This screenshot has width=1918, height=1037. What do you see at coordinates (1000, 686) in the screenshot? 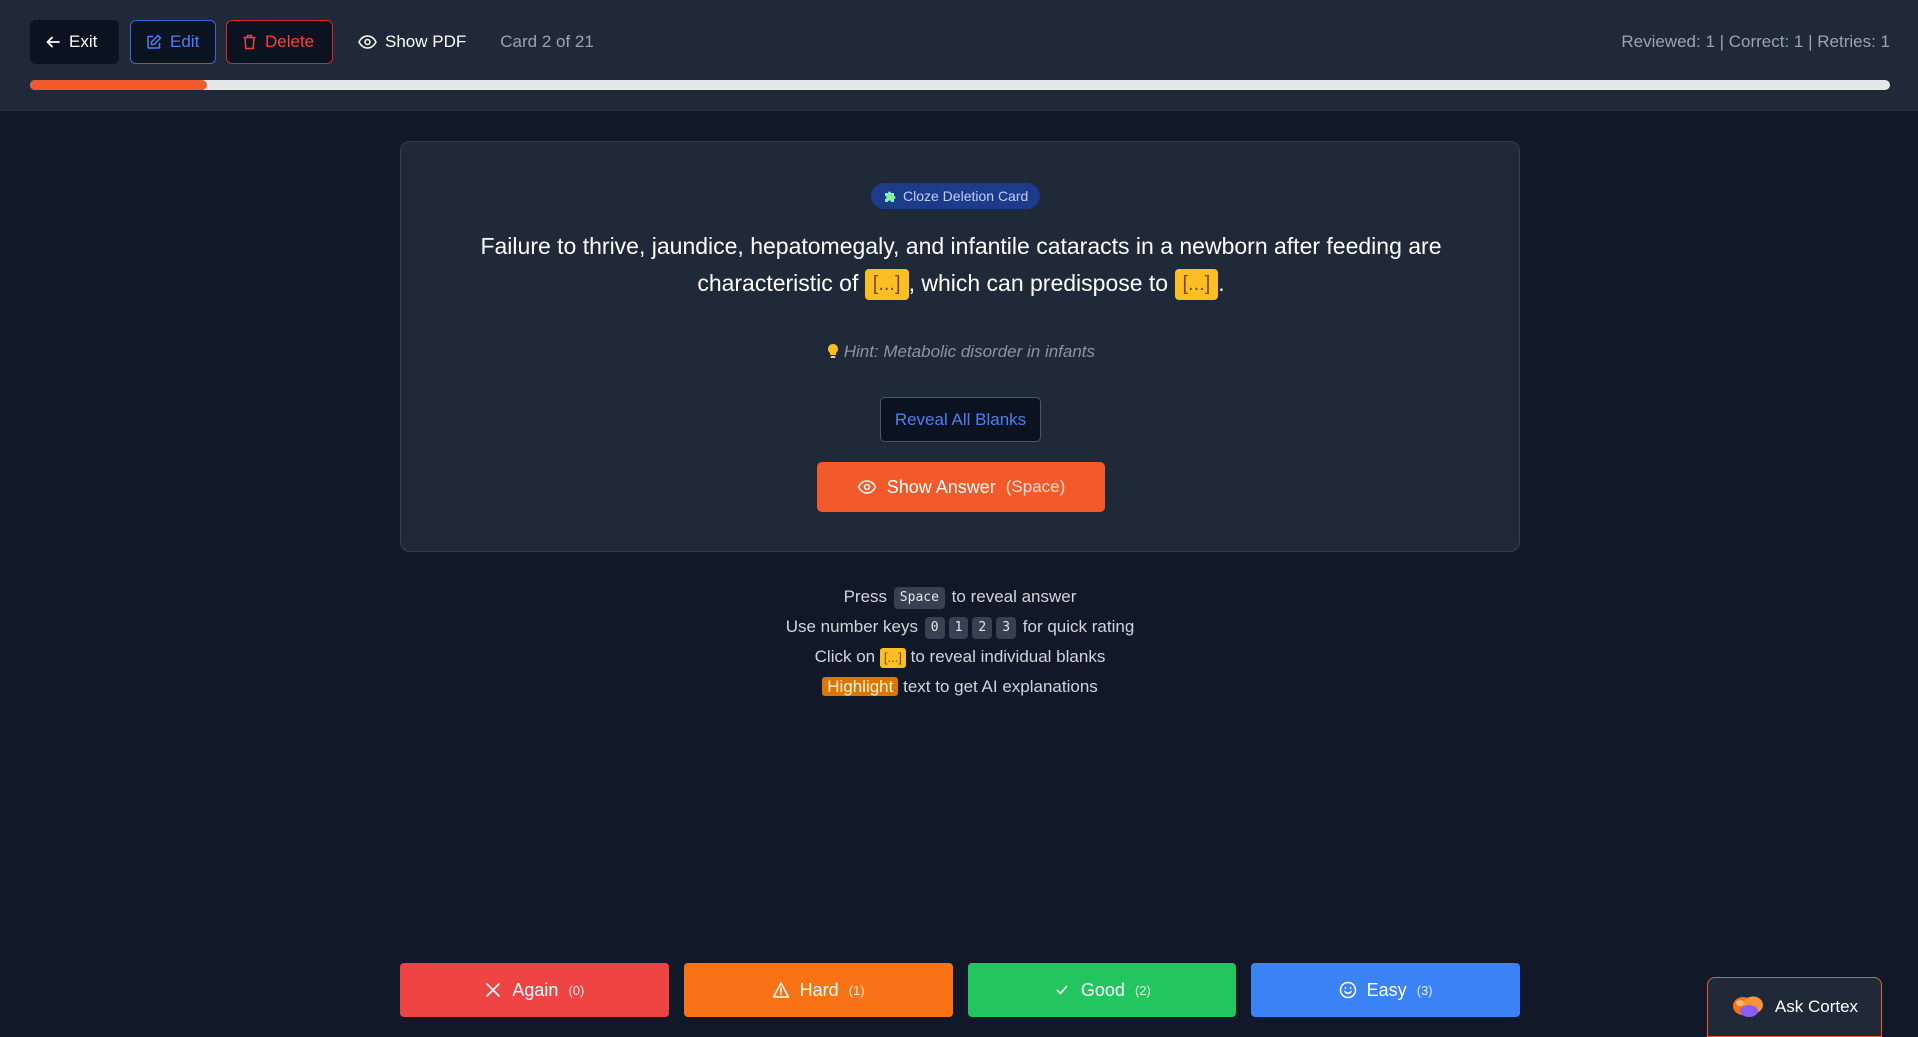
I see `help-text: text to get AI explanations` at bounding box center [1000, 686].